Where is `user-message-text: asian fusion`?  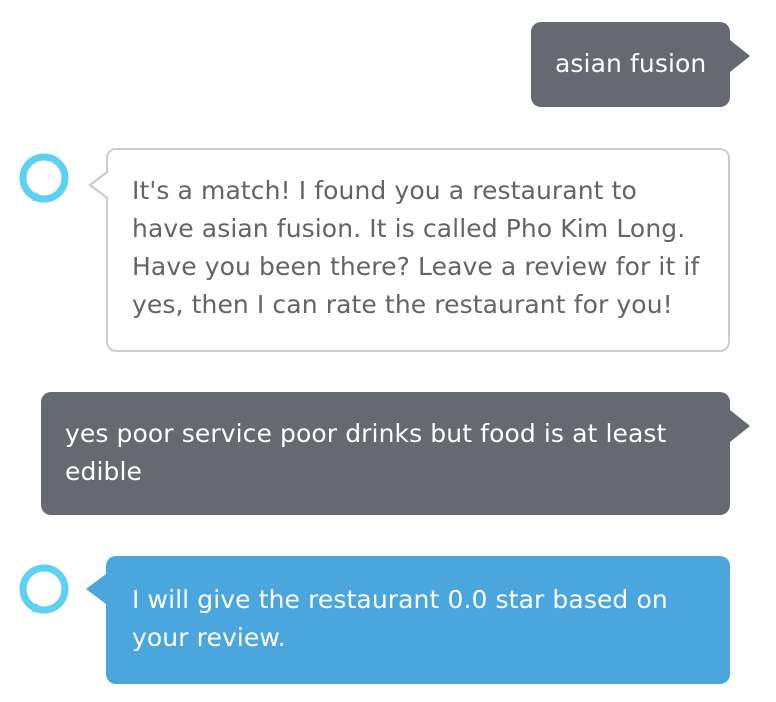 user-message-text: asian fusion is located at coordinates (631, 63).